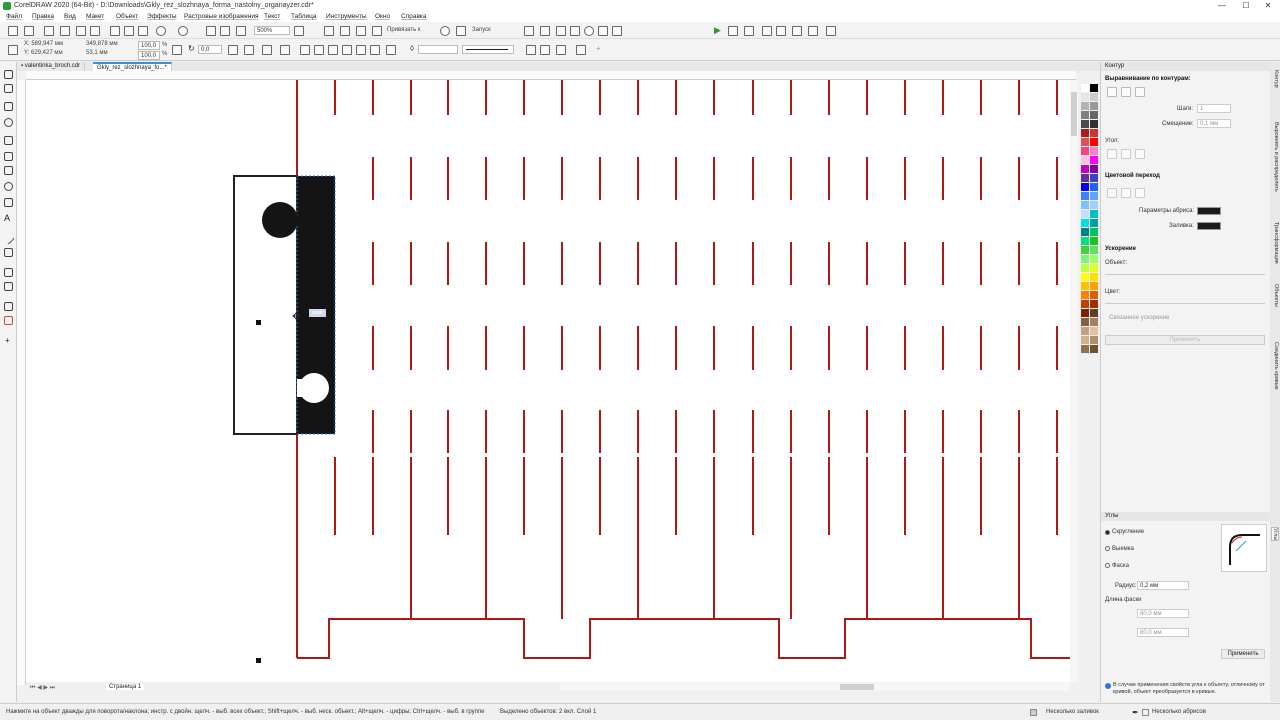 This screenshot has width=1280, height=720. What do you see at coordinates (1185, 274) in the screenshot?
I see `object-accel-slider` at bounding box center [1185, 274].